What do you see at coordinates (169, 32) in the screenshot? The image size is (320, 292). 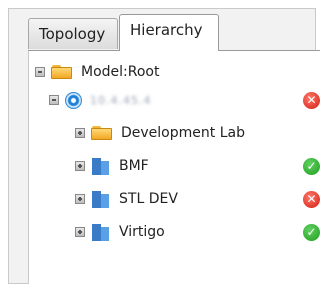 I see `tab-hierarchy: Hierarchy` at bounding box center [169, 32].